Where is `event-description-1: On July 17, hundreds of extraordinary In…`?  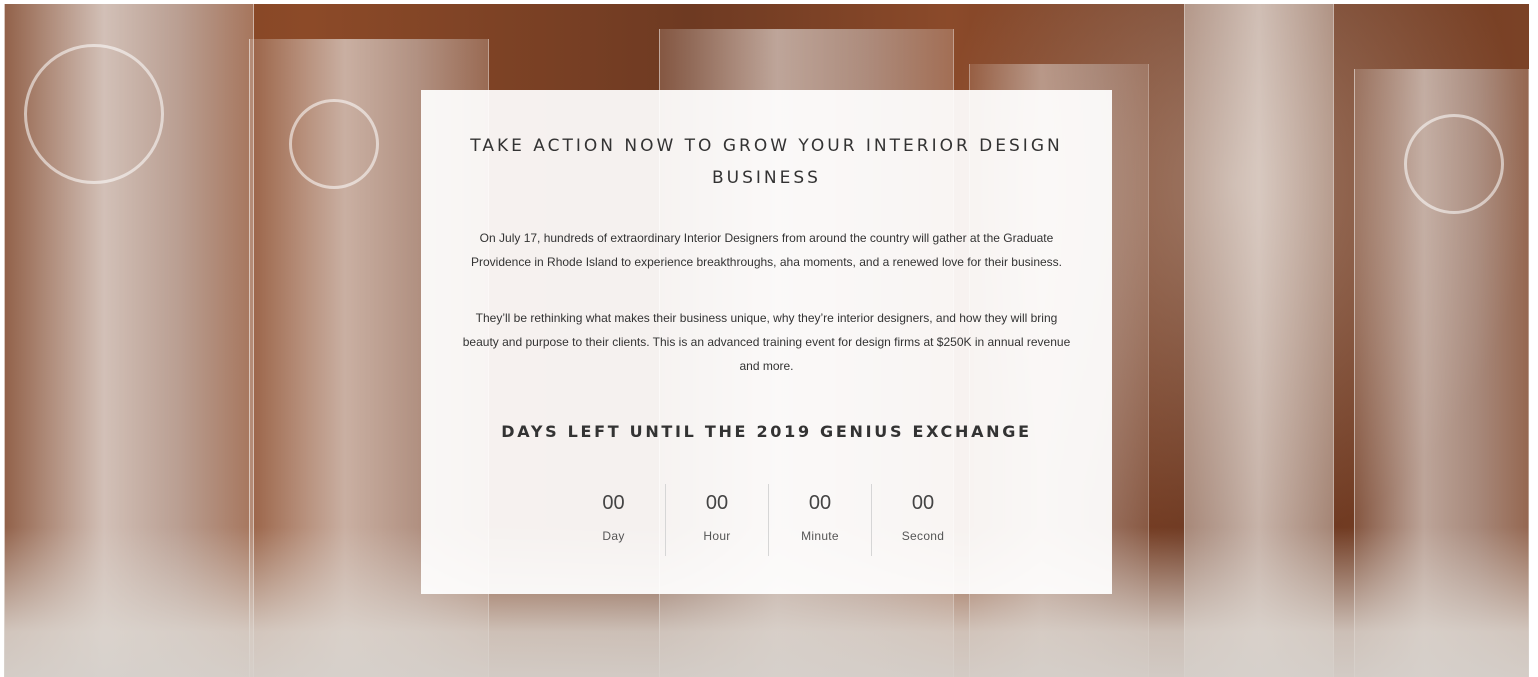
event-description-1: On July 17, hundreds of extraordinary In… is located at coordinates (766, 250).